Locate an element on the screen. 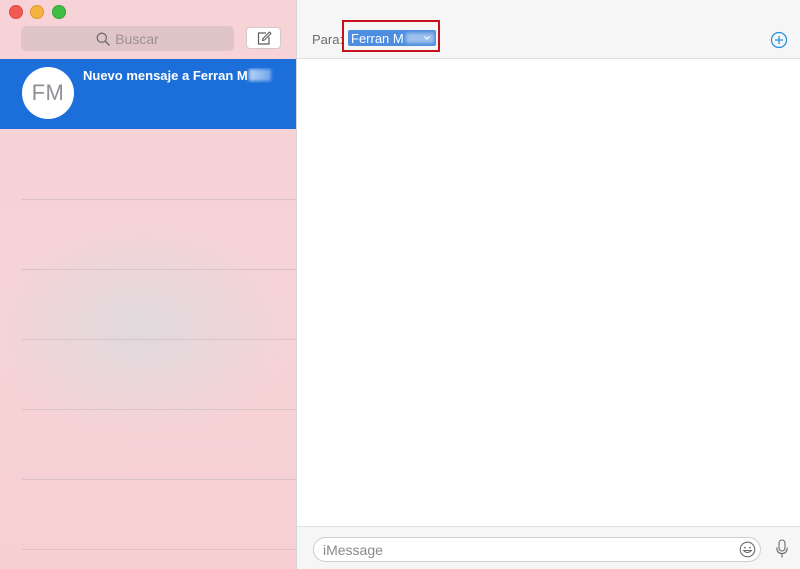 The image size is (800, 569). search-placeholder: Buscar is located at coordinates (137, 38).